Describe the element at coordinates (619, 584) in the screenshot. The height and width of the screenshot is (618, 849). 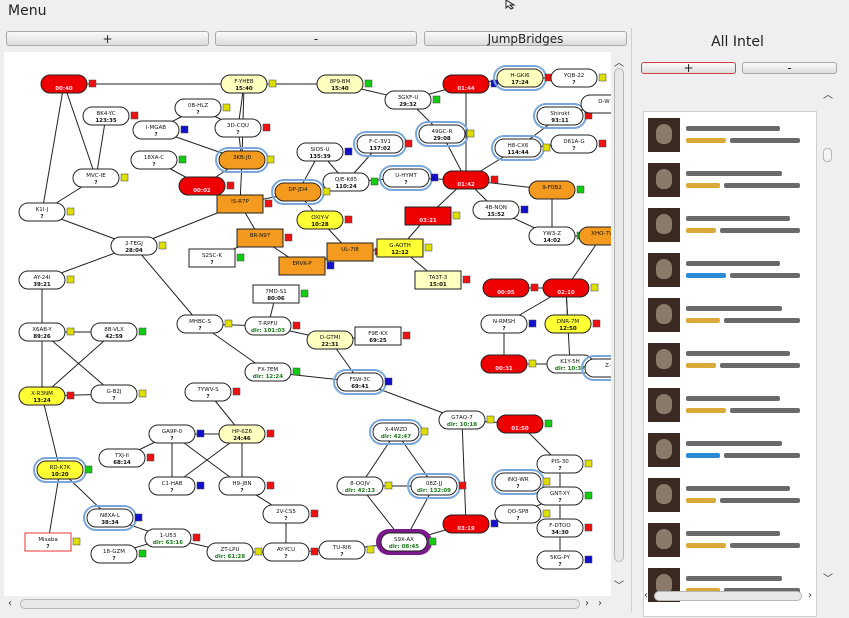
I see `scroll-down-icon: ﹀` at that location.